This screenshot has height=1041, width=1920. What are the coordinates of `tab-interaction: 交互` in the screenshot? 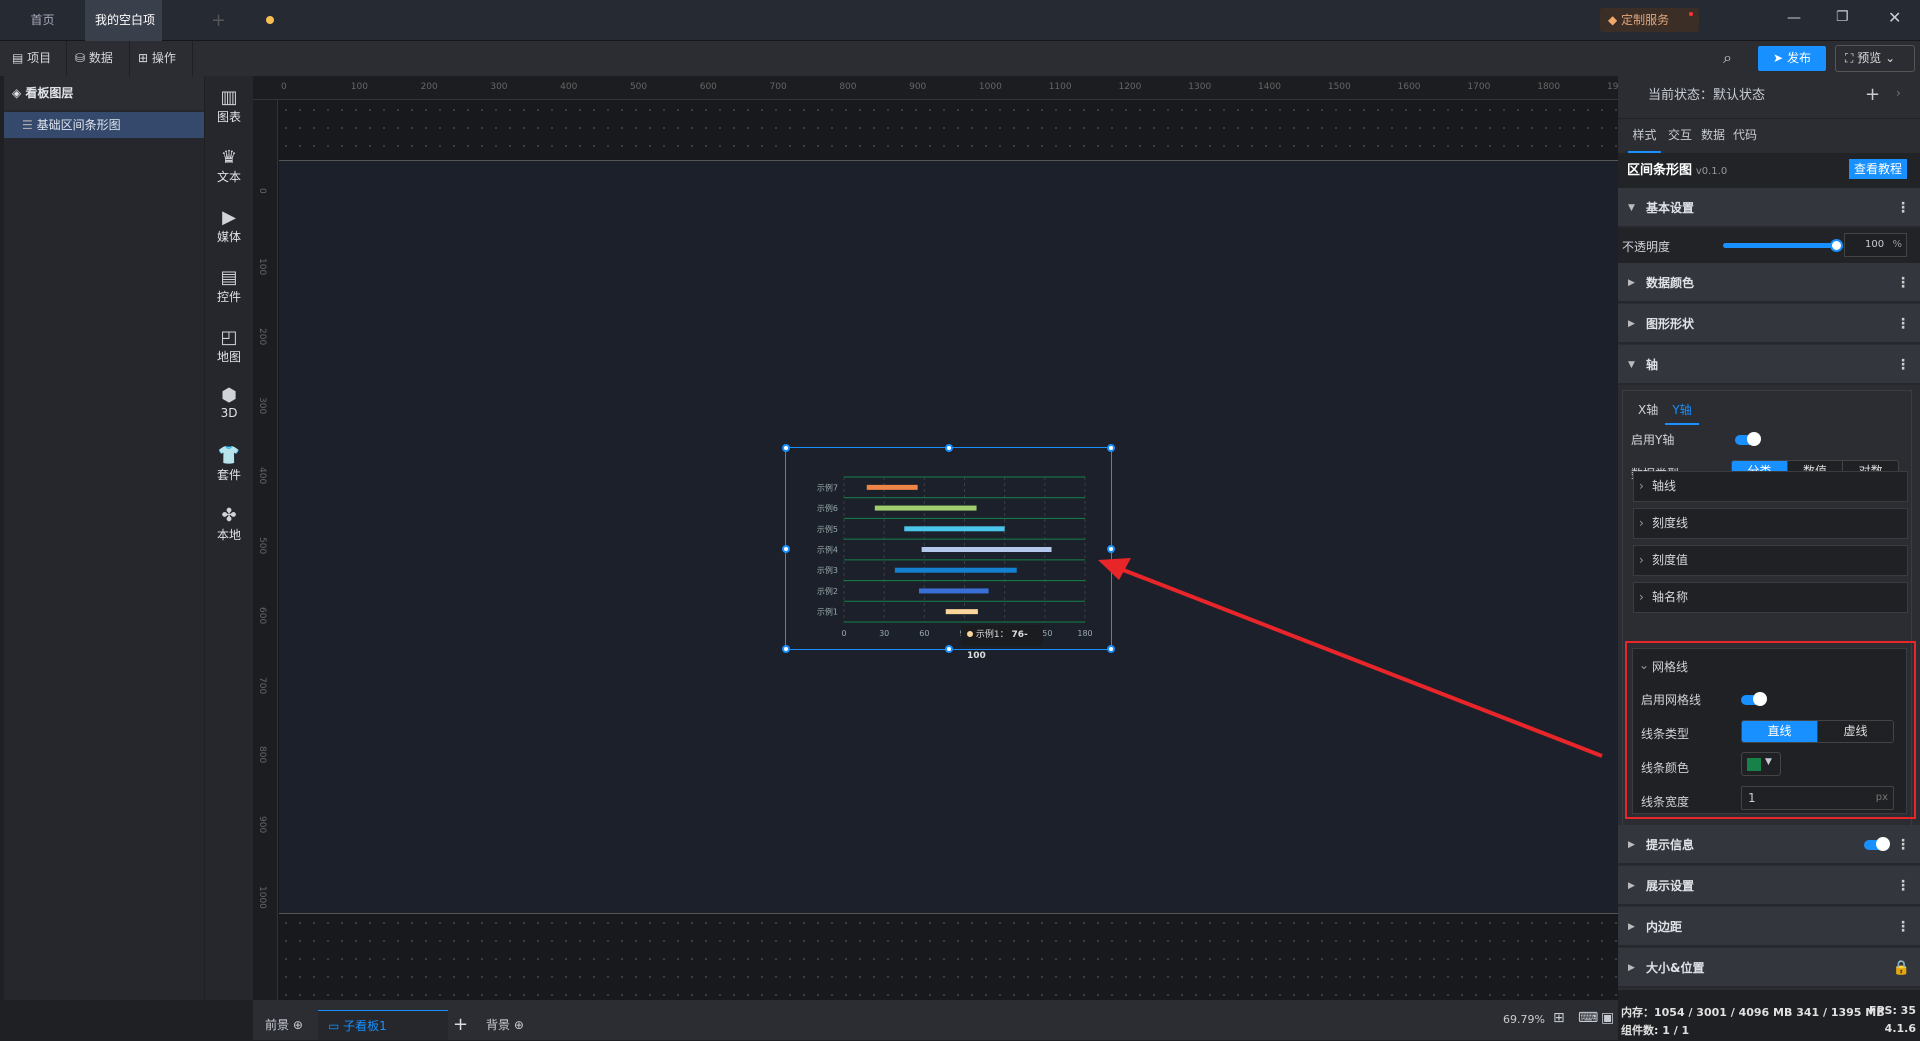 It's located at (1680, 135).